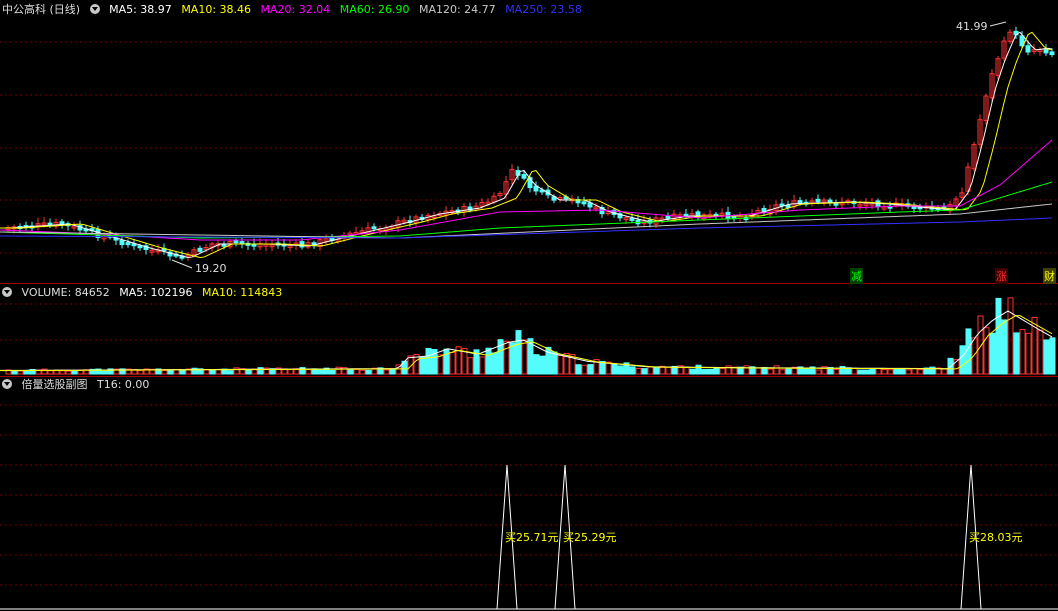 The image size is (1058, 611). I want to click on ma10-label: MA10: 38.46, so click(216, 9).